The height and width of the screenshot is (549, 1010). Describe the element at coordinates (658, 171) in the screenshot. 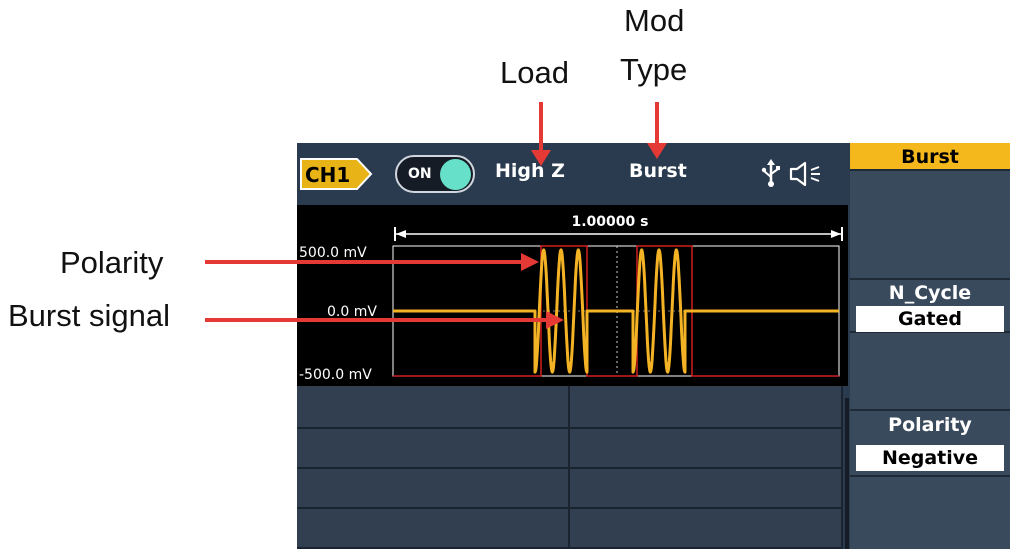

I see `mod-type-value: Burst` at that location.